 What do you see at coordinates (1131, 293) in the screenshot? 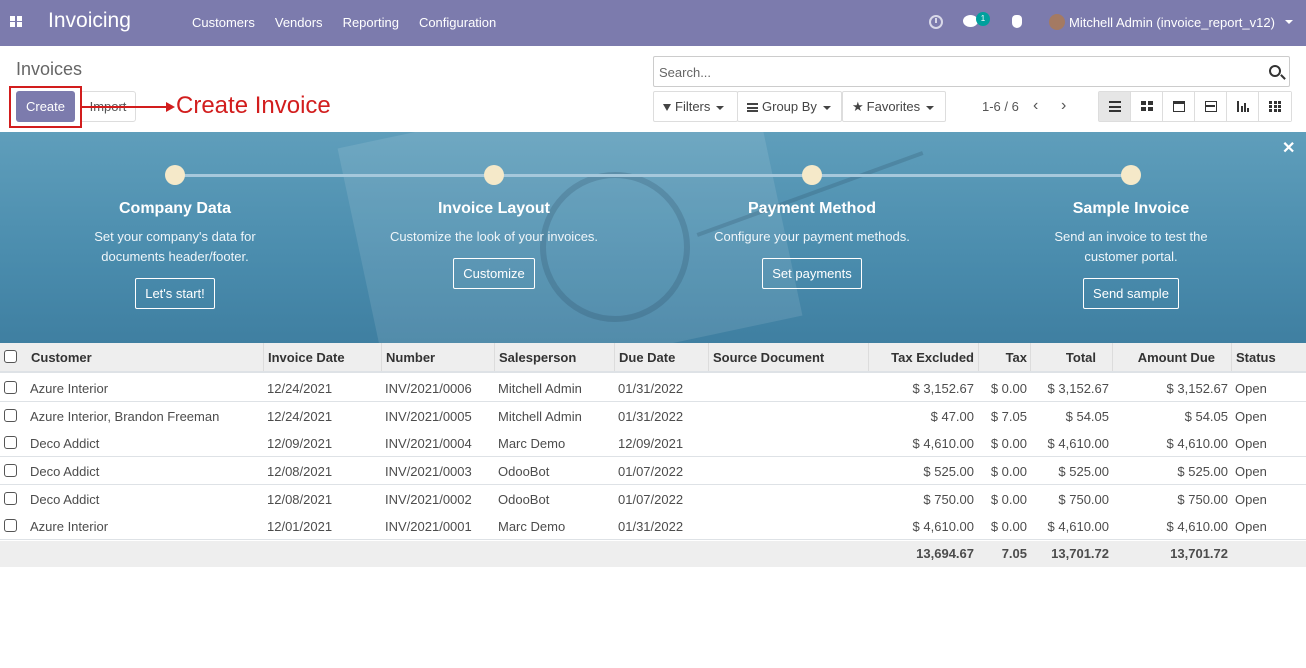
I see `send-sample-button: Send sample` at bounding box center [1131, 293].